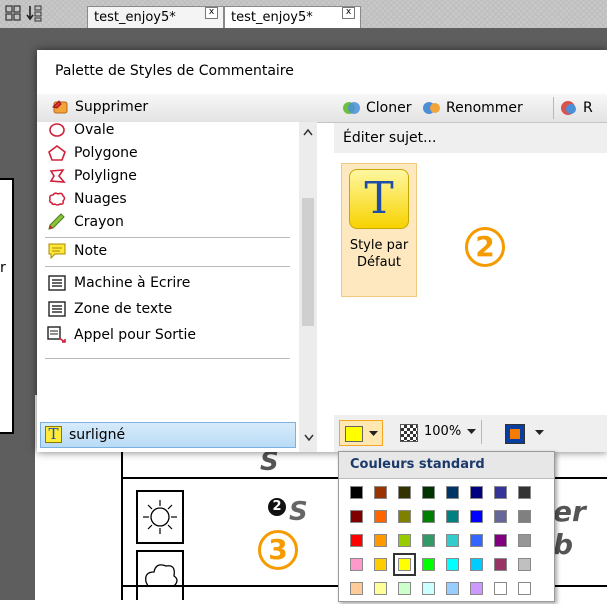 The image size is (607, 604). I want to click on border-color-inner, so click(515, 434).